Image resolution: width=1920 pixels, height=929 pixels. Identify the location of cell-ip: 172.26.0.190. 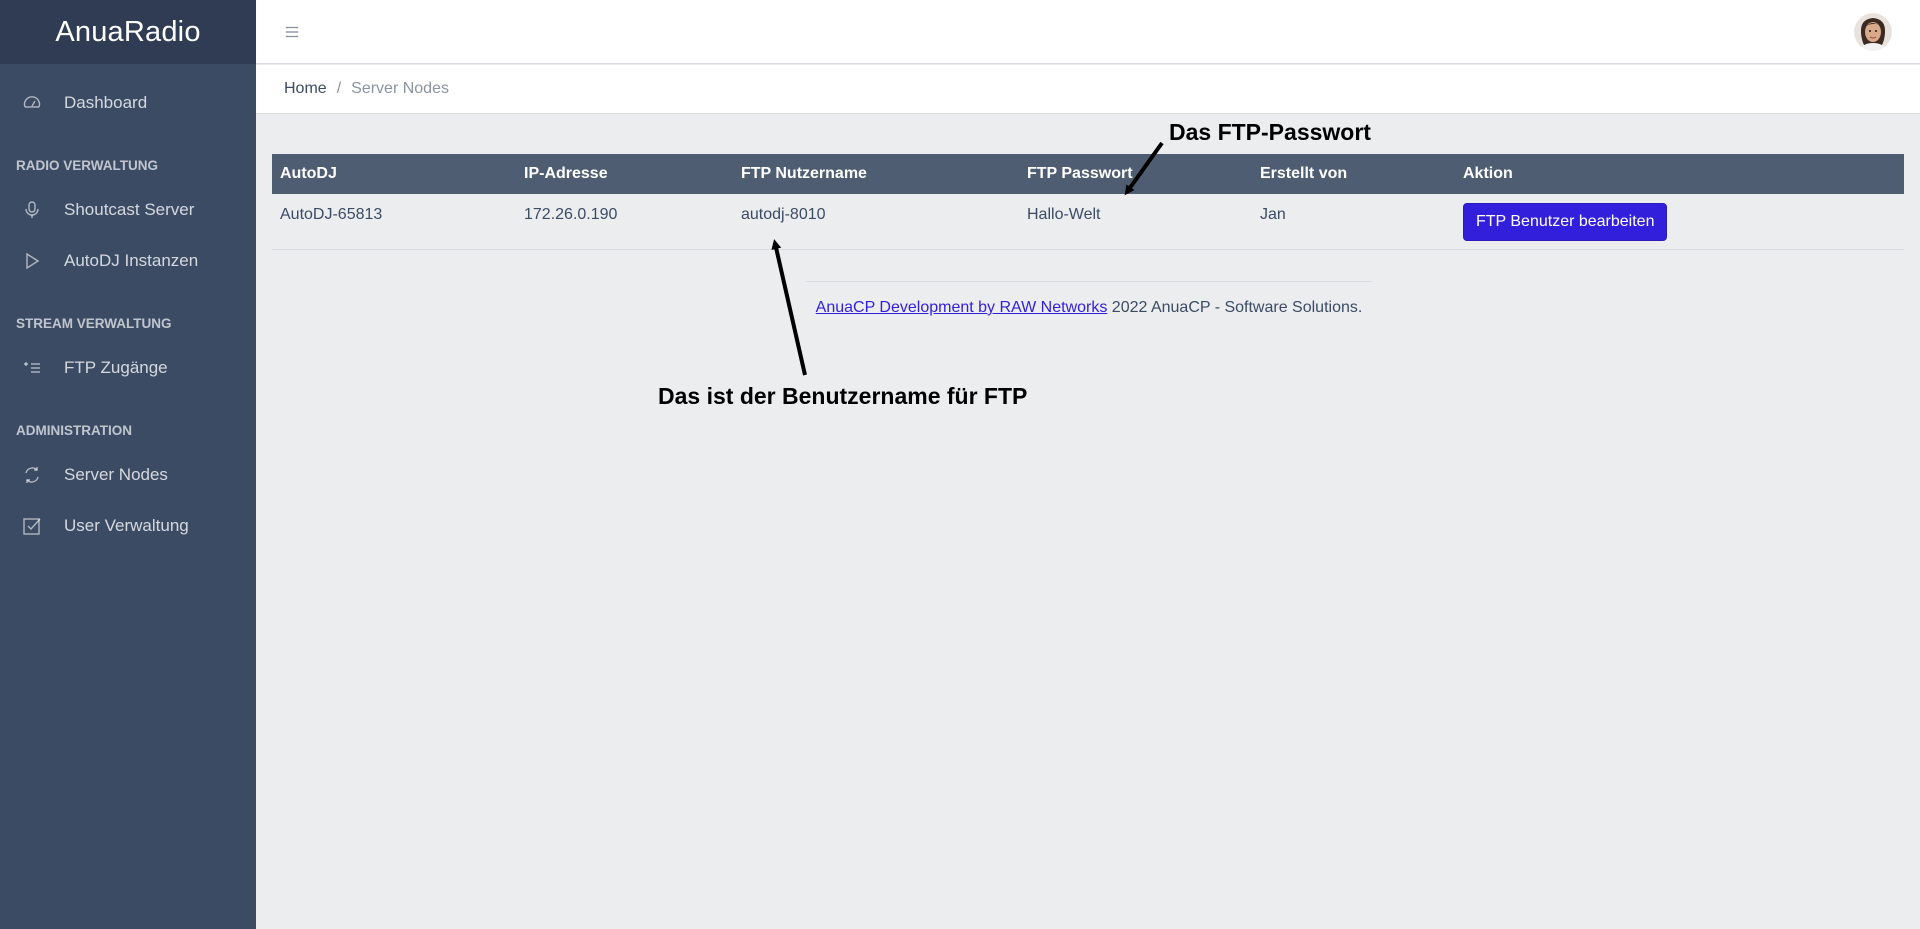
(624, 222).